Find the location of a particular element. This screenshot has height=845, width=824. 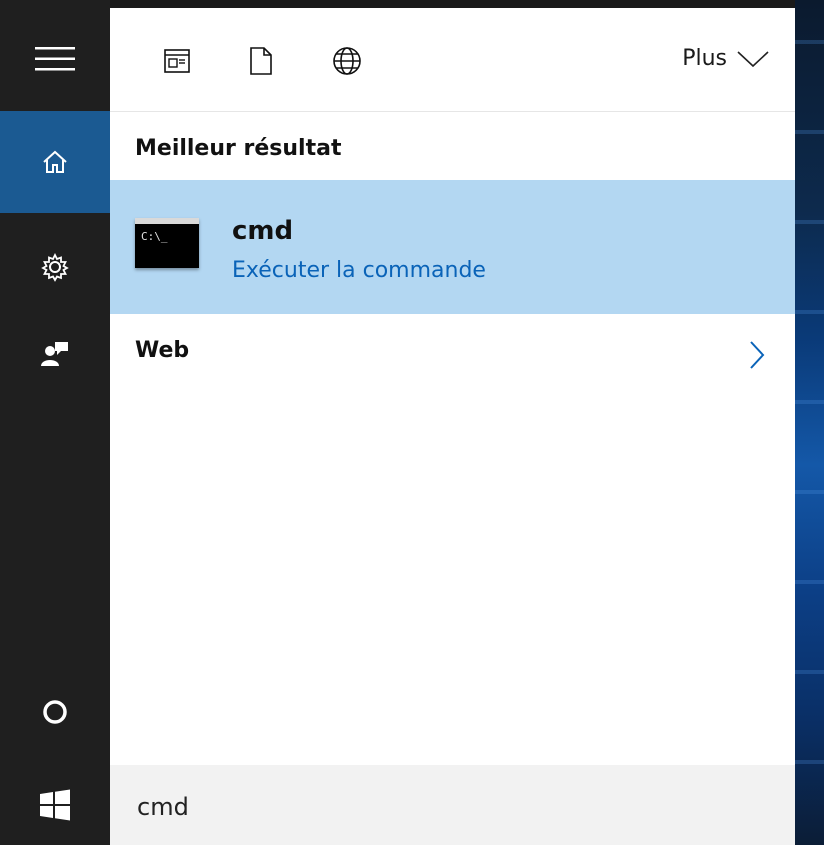

cortana-button is located at coordinates (55, 712).